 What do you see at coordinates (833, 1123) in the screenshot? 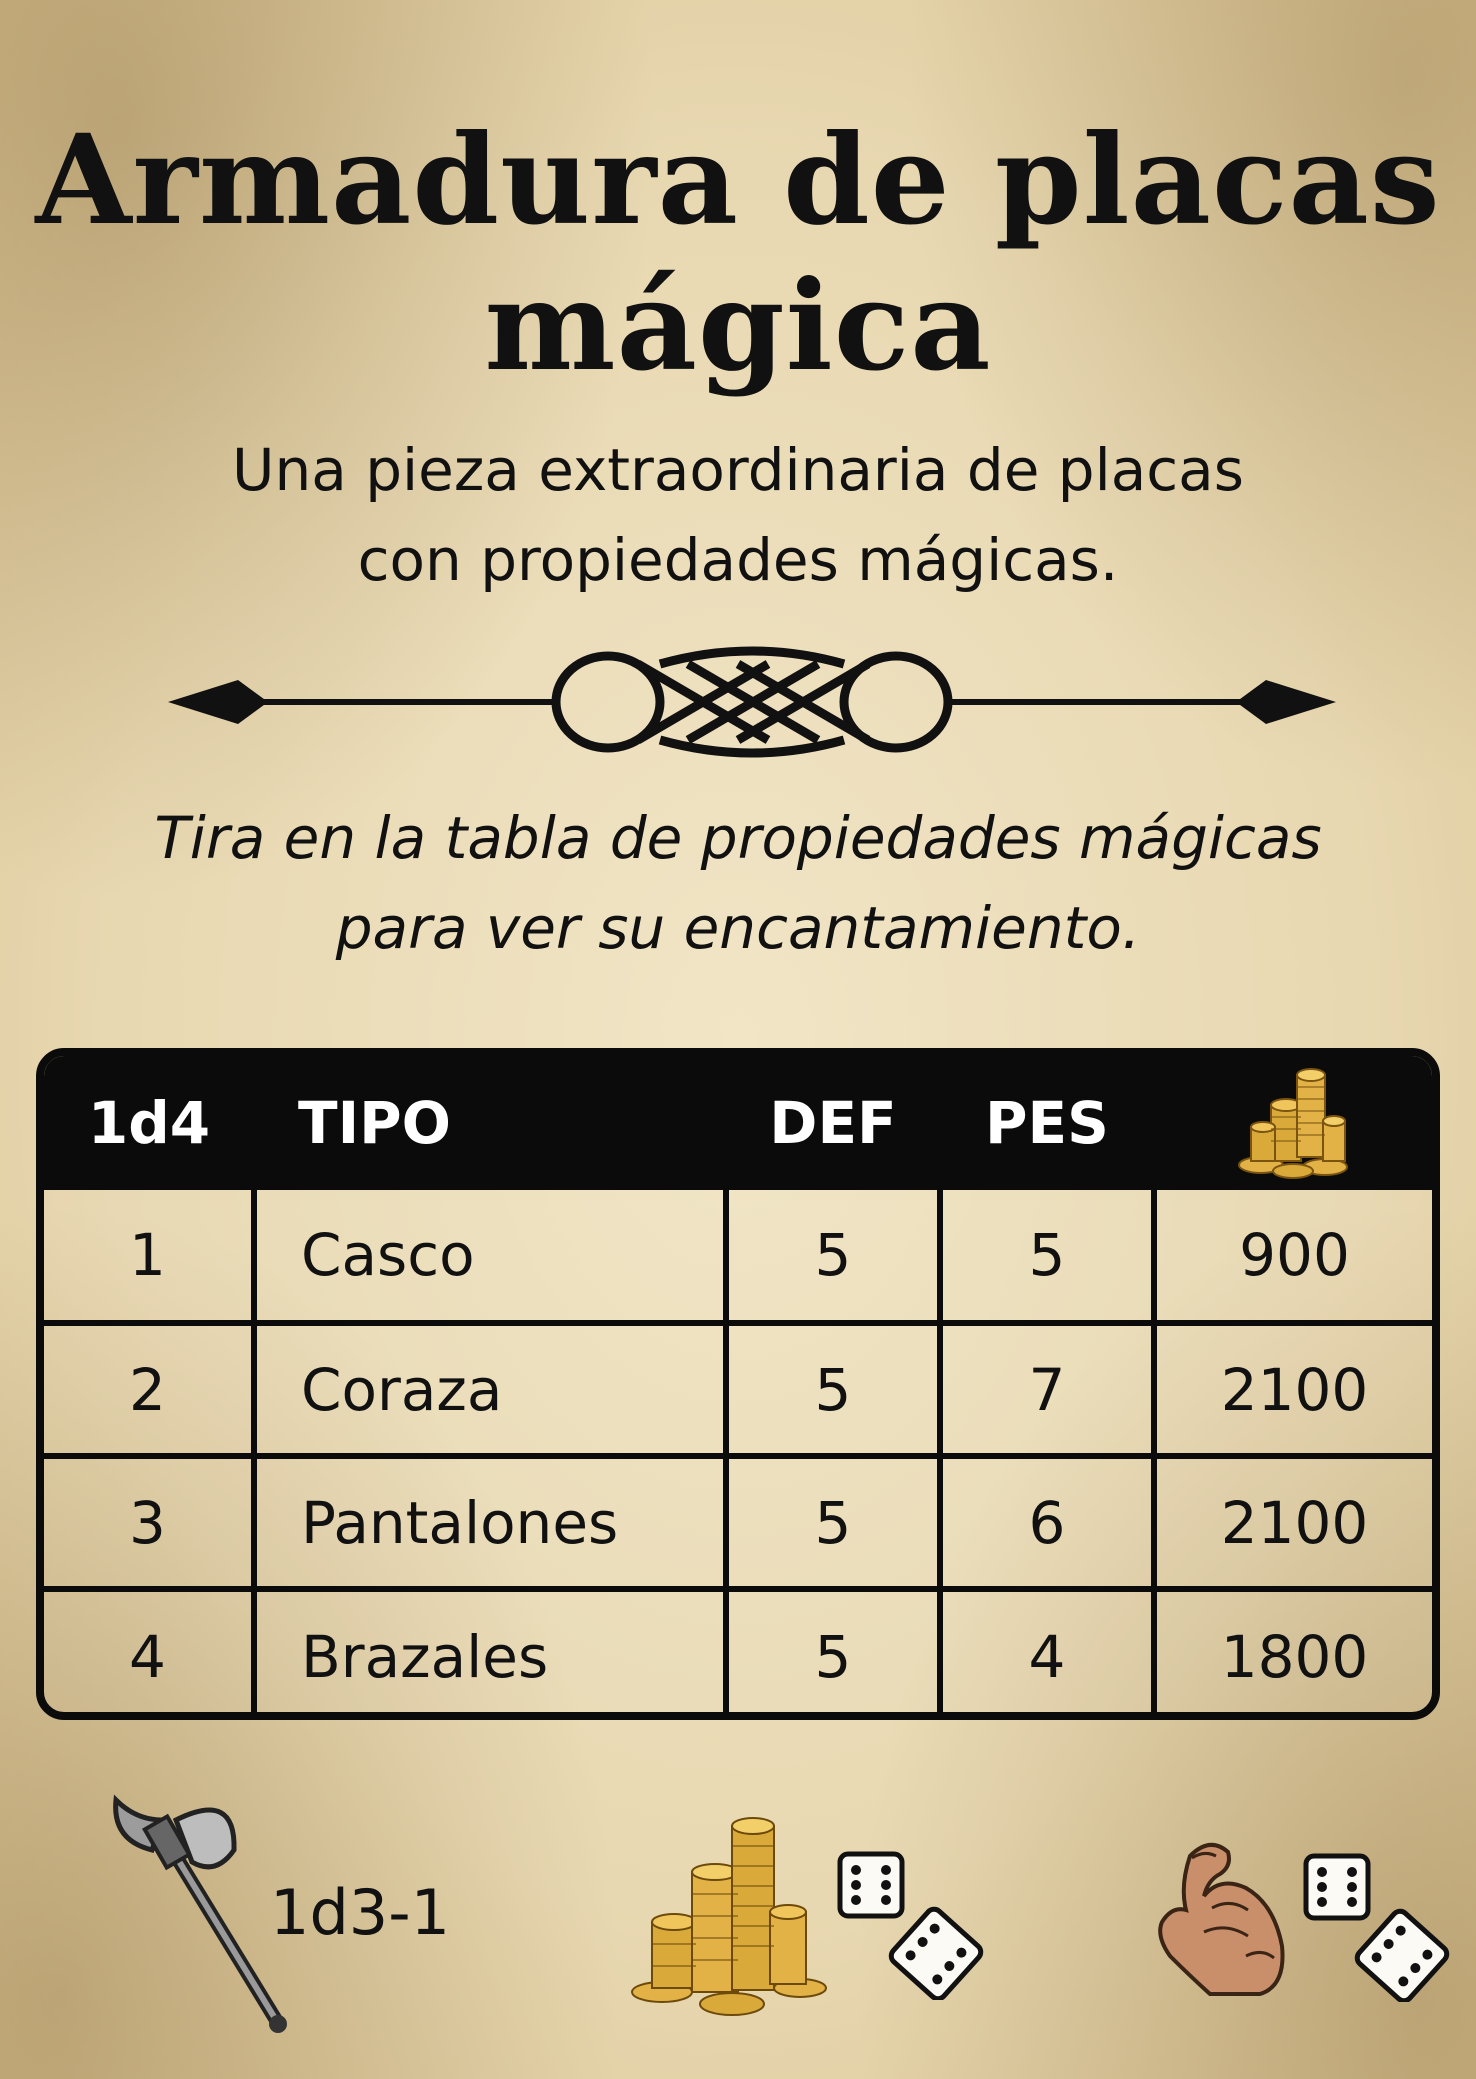
I see `header-def: DEF` at bounding box center [833, 1123].